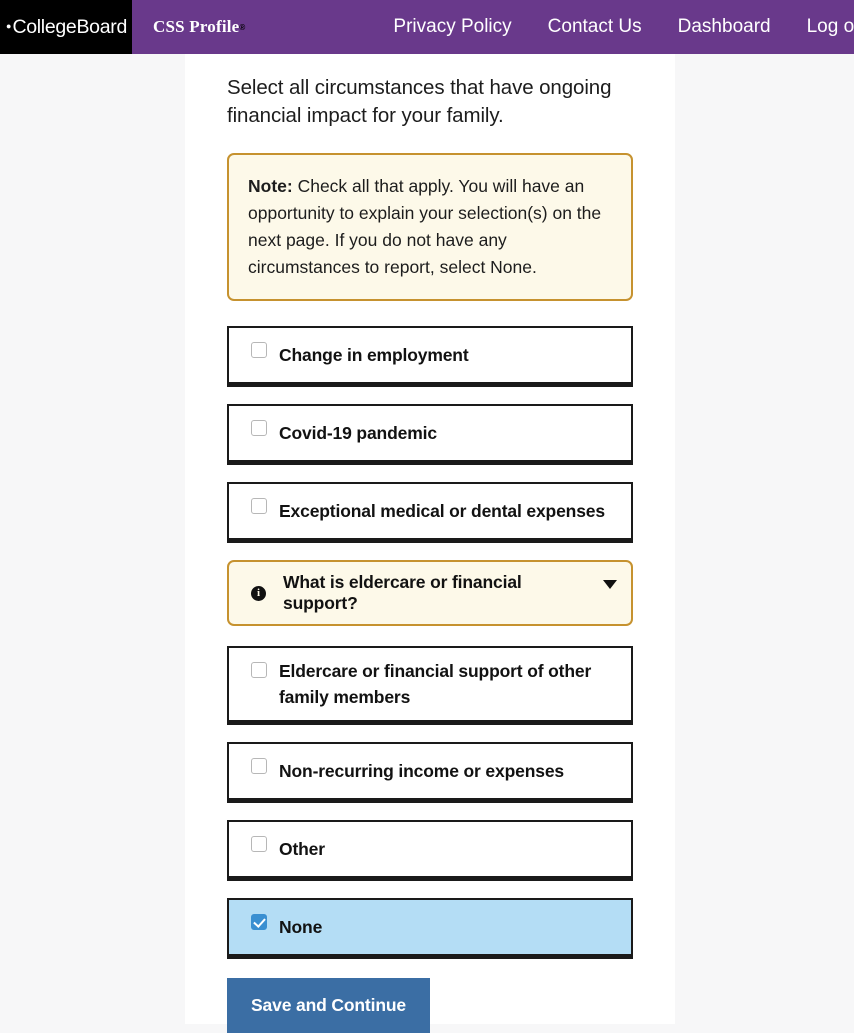 This screenshot has width=854, height=1033. I want to click on option-covid-19-pandemic: Covid-19 pandemic, so click(430, 433).